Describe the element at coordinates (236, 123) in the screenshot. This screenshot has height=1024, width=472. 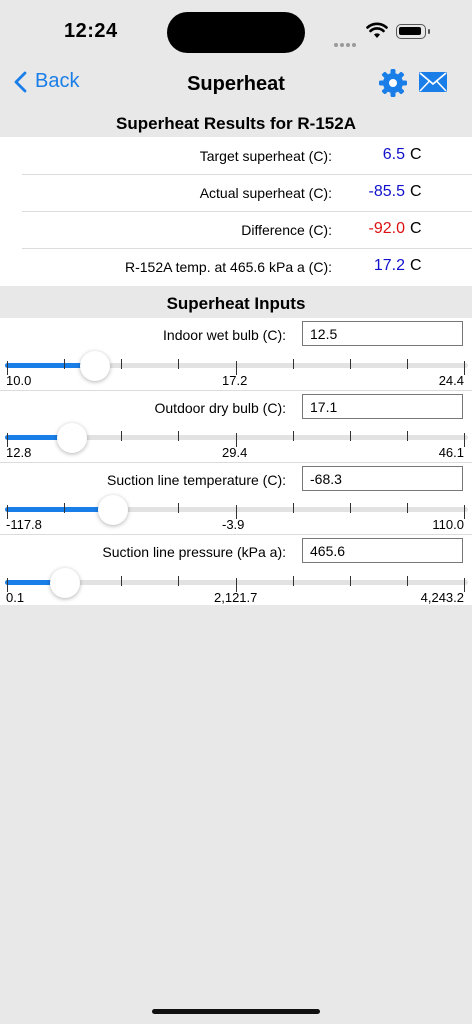
I see `results-section-header: Superheat Results for R-152A` at that location.